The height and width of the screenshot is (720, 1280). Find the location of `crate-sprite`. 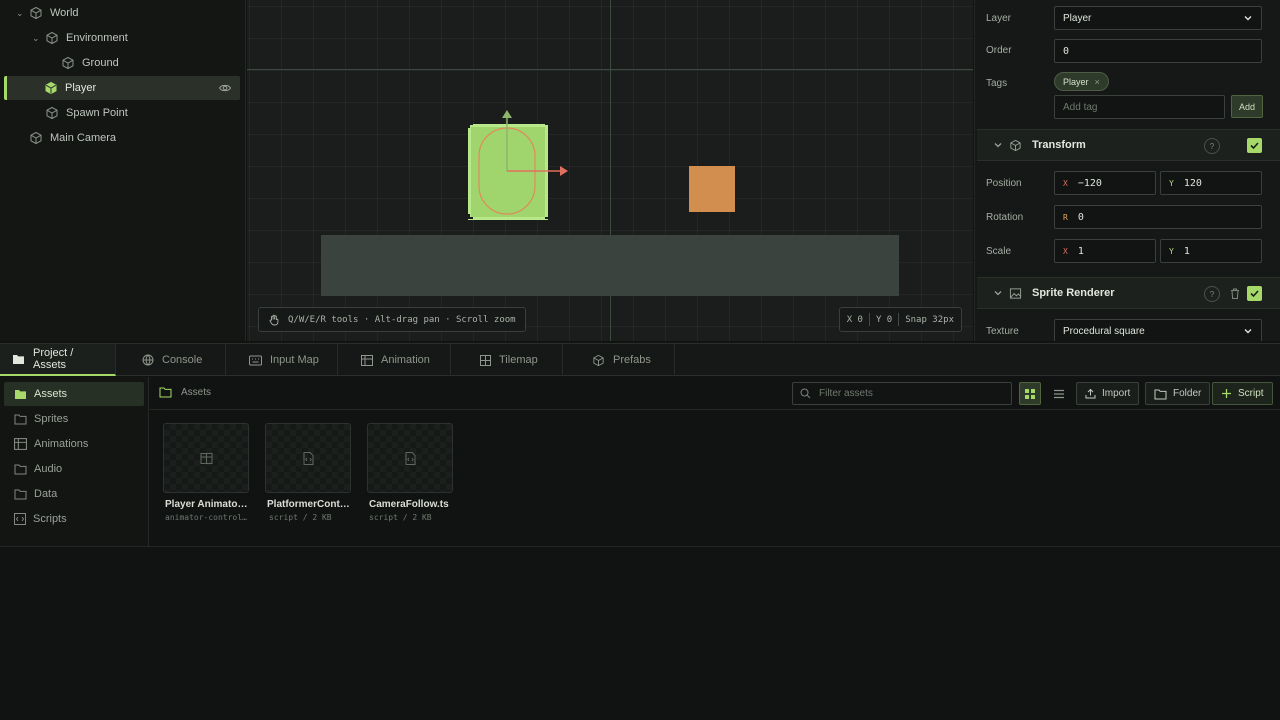

crate-sprite is located at coordinates (712, 189).